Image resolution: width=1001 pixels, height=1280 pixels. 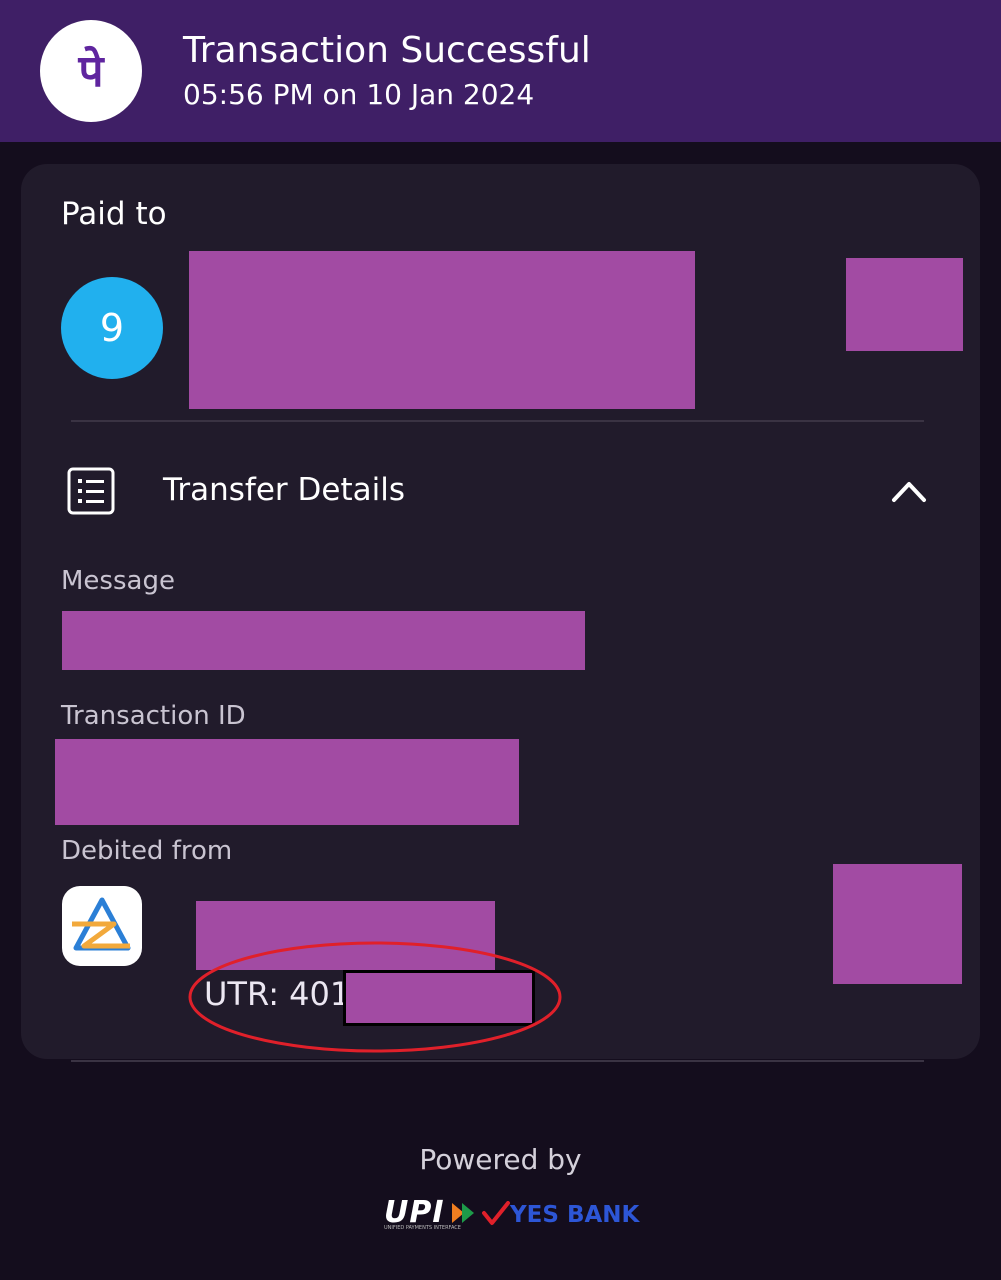 What do you see at coordinates (575, 1215) in the screenshot?
I see `yes-bank-logo: YES BANK` at bounding box center [575, 1215].